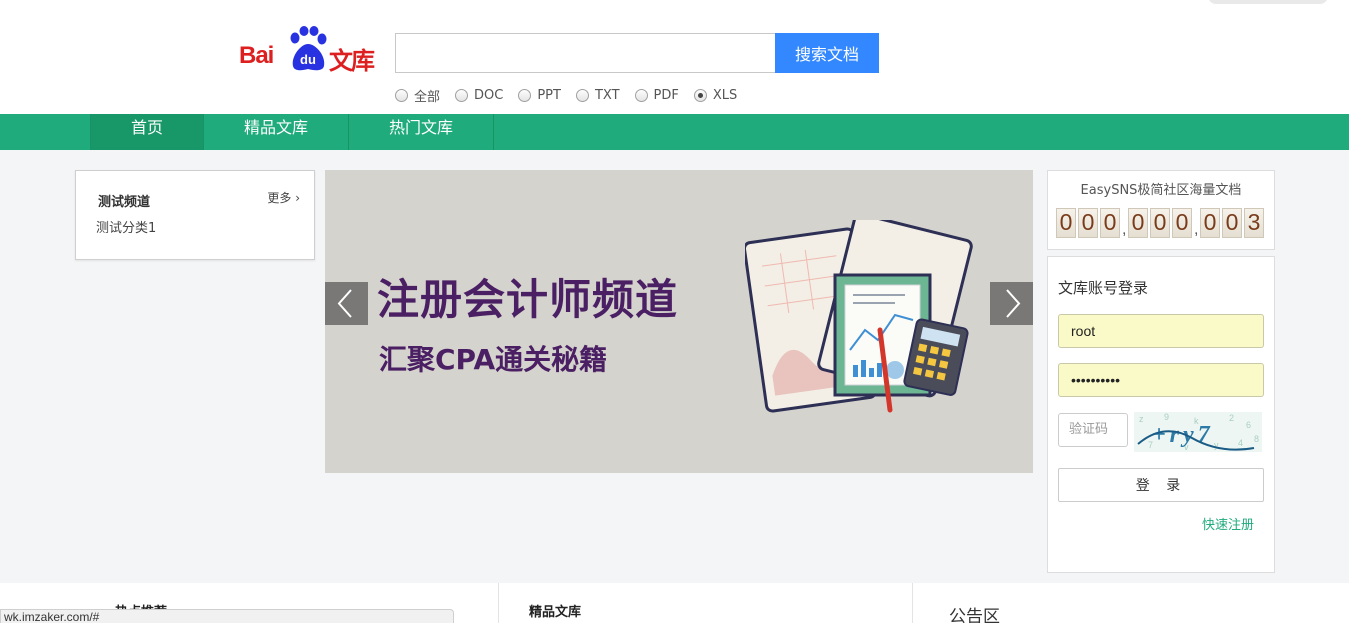 The height and width of the screenshot is (623, 1349). What do you see at coordinates (256, 55) in the screenshot?
I see `logo-text-bai: Bai` at bounding box center [256, 55].